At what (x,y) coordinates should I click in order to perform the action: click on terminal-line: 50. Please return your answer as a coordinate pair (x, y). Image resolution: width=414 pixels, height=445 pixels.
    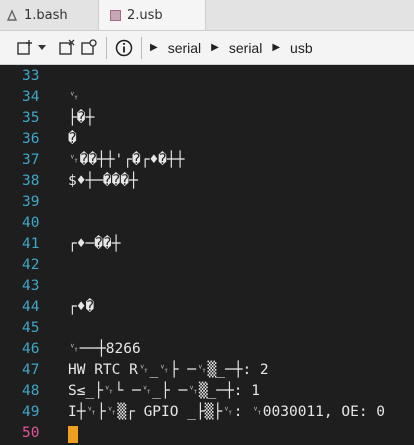
    Looking at the image, I should click on (207, 433).